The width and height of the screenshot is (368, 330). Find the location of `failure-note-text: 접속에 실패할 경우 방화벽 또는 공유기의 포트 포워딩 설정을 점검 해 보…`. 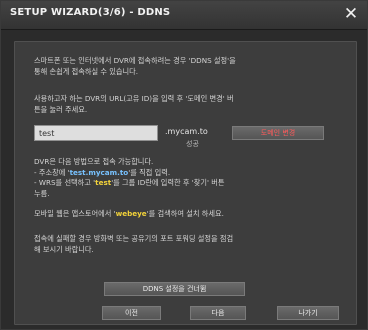

failure-note-text: 접속에 실패할 경우 방화벽 또는 공유기의 포트 포워딩 설정을 점검 해 보… is located at coordinates (134, 244).